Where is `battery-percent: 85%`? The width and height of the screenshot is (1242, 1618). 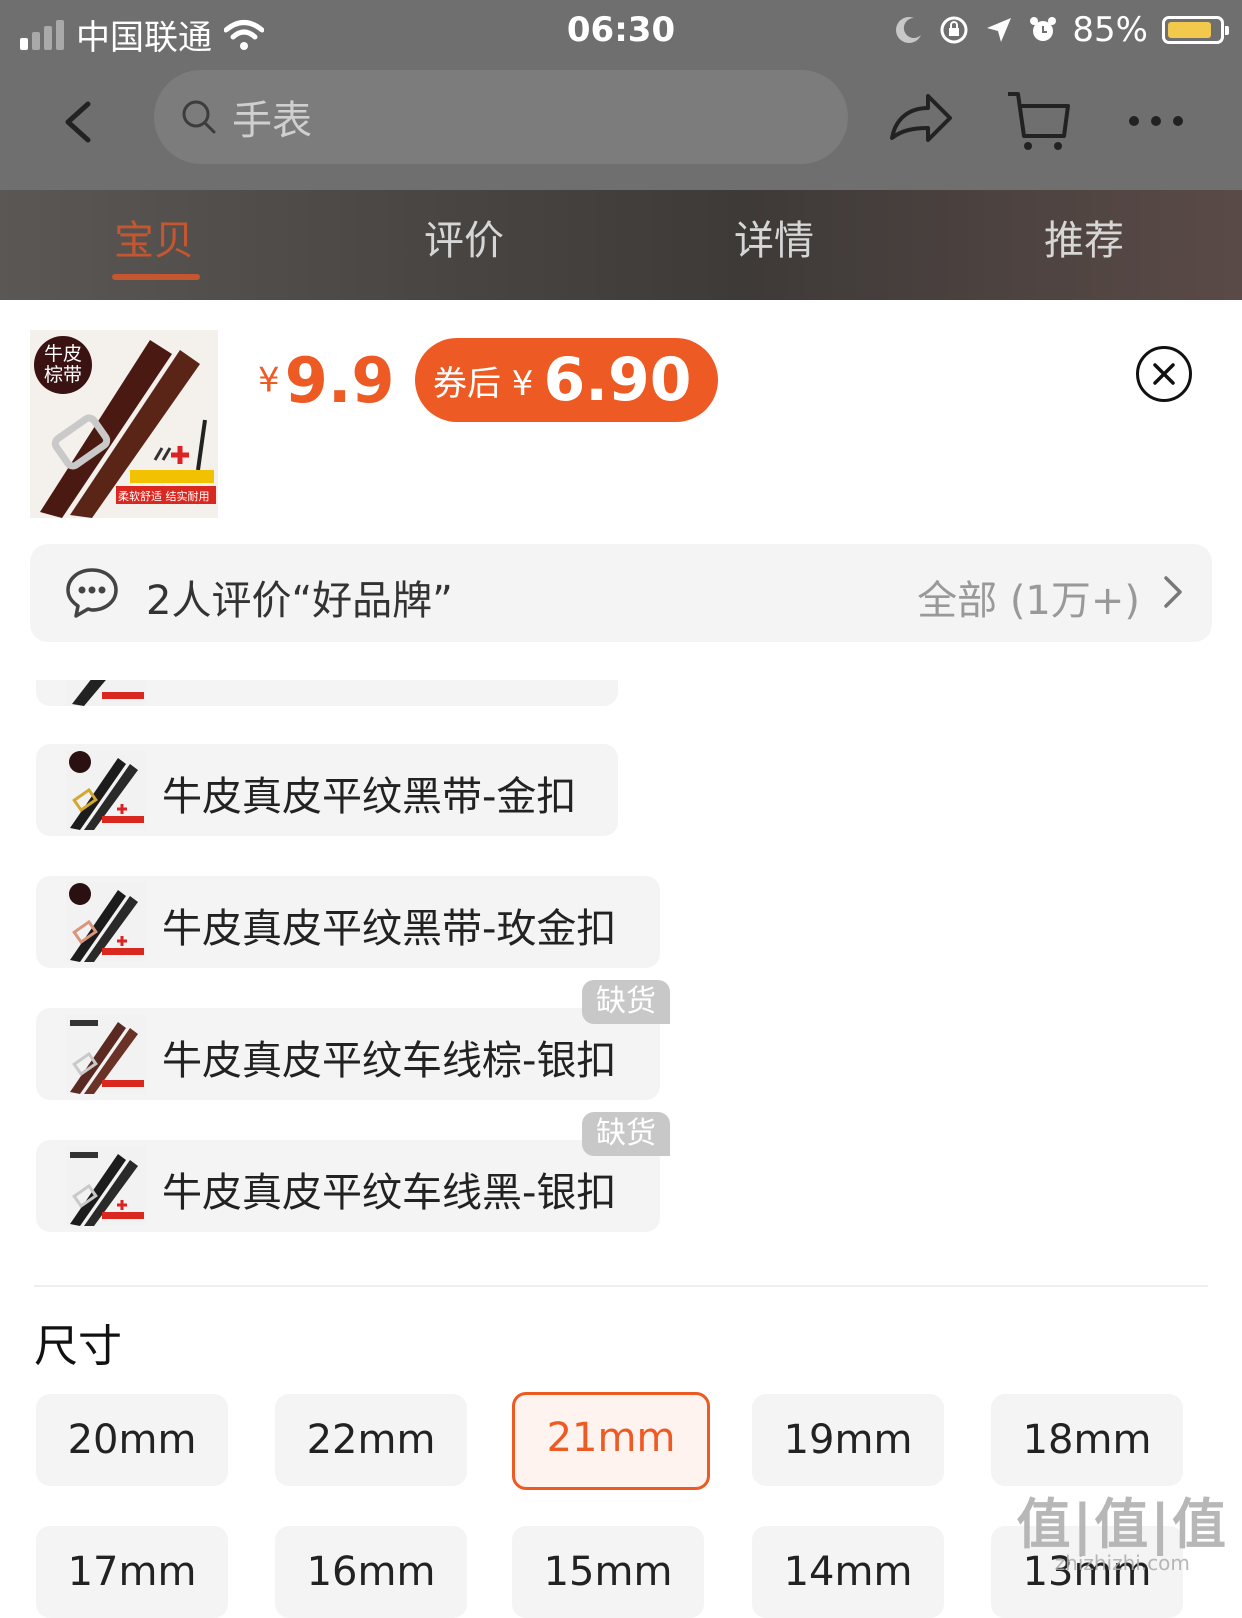
battery-percent: 85% is located at coordinates (1110, 30).